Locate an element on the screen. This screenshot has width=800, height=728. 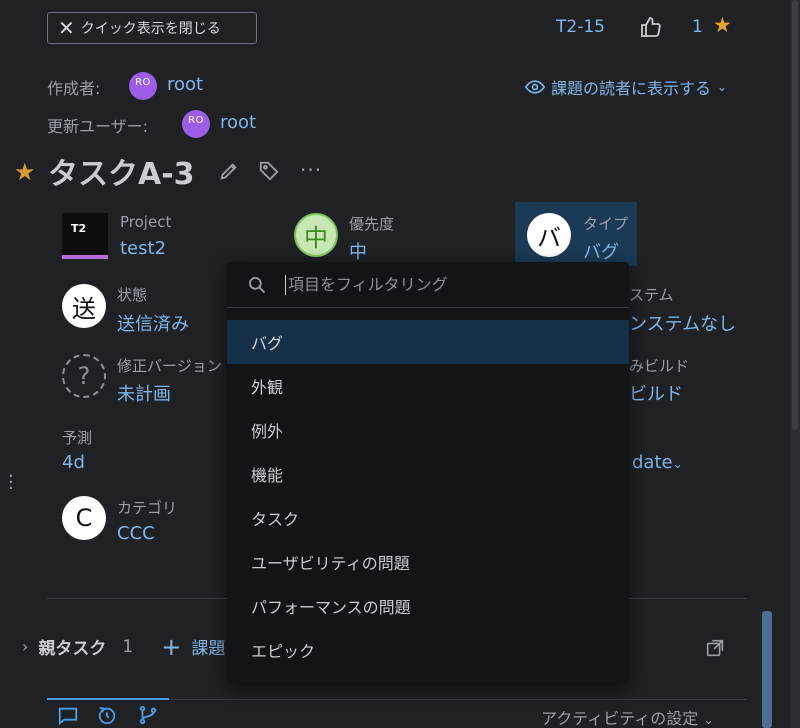
close-quick-view-button: ✕ クイック表示を閉じる is located at coordinates (152, 28).